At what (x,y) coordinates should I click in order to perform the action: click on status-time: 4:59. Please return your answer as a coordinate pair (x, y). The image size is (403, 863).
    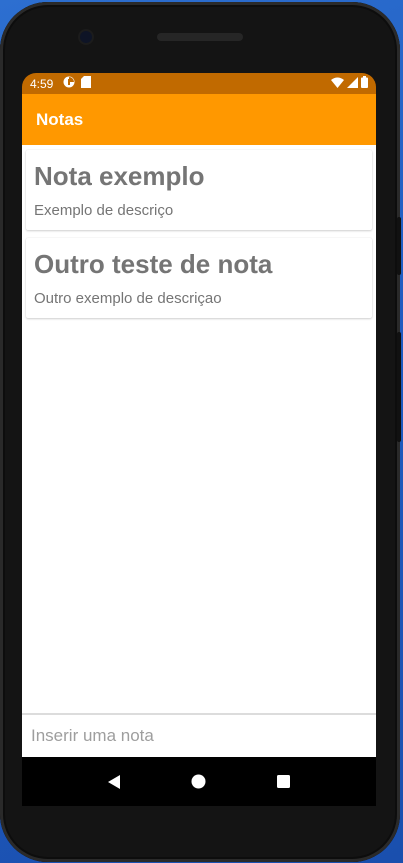
    Looking at the image, I should click on (42, 83).